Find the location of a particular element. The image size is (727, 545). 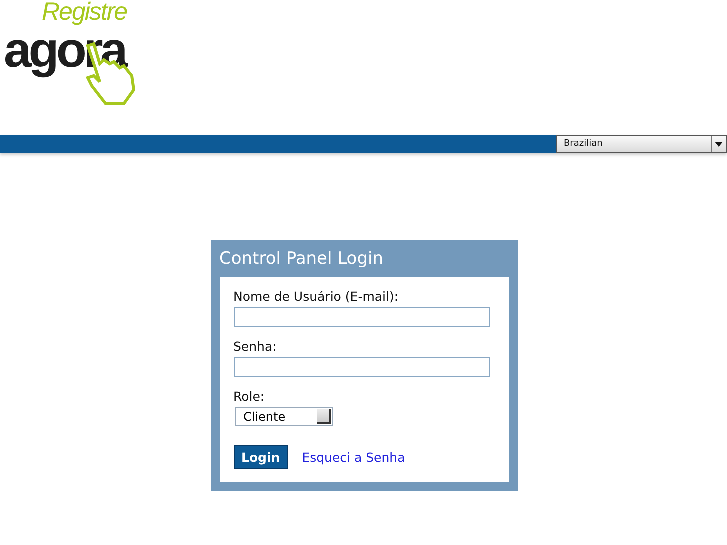

forgot-password-link: Esqueci a Senha is located at coordinates (354, 457).